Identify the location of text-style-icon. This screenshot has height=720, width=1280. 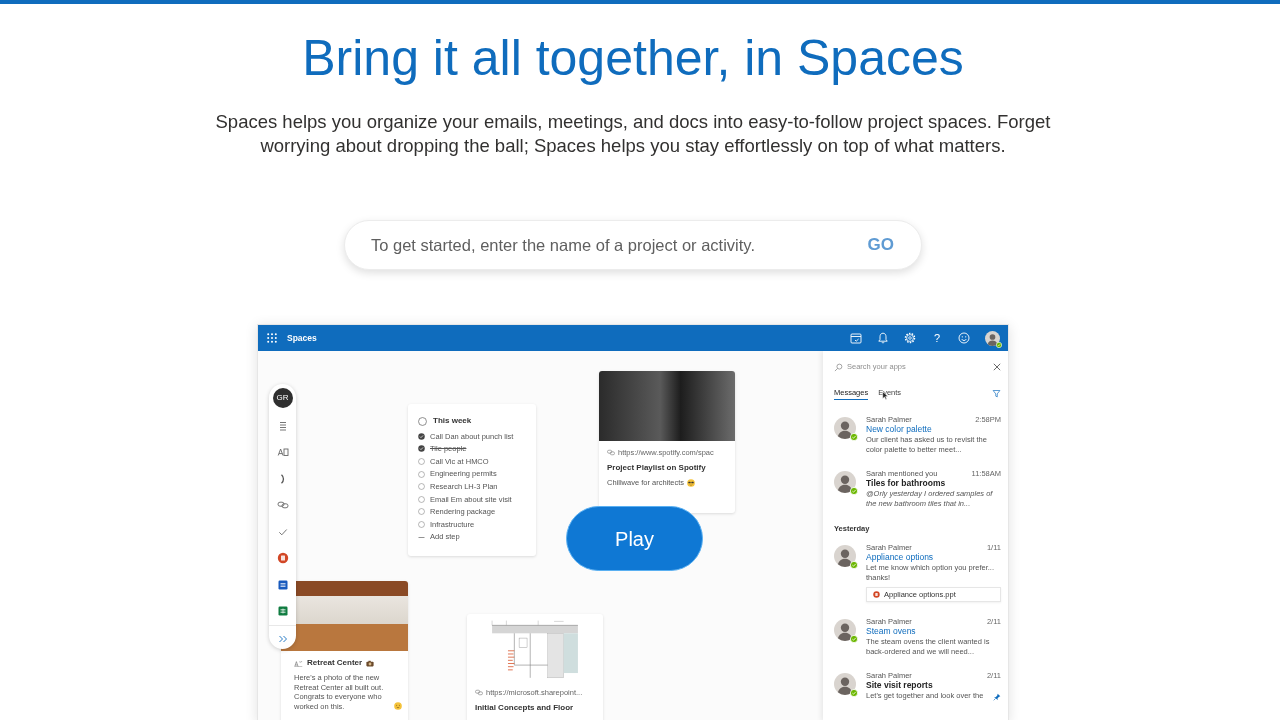
(298, 663).